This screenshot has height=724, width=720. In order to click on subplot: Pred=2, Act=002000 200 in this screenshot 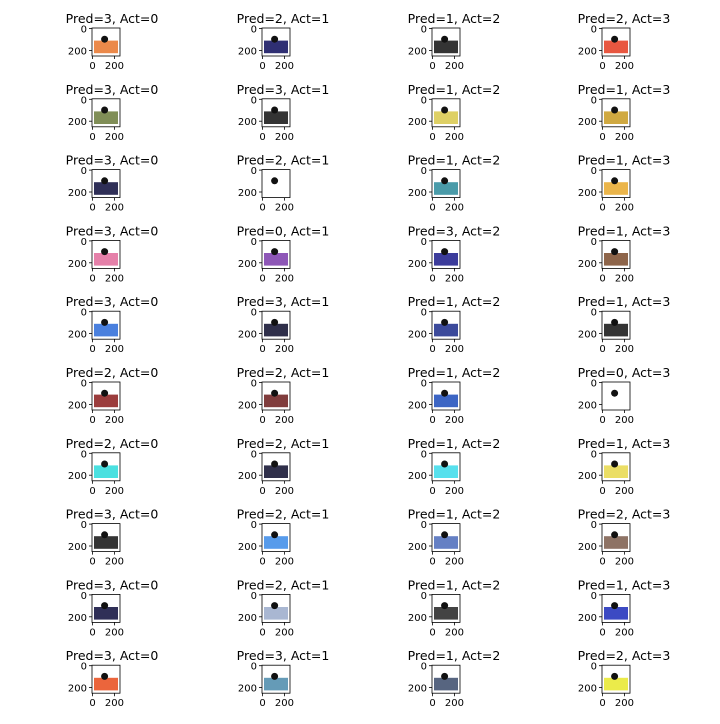, I will do `click(112, 395)`.